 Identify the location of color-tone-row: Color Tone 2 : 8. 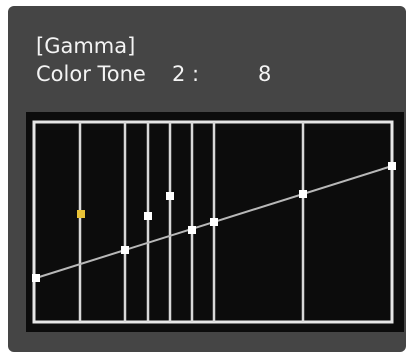
(153, 74).